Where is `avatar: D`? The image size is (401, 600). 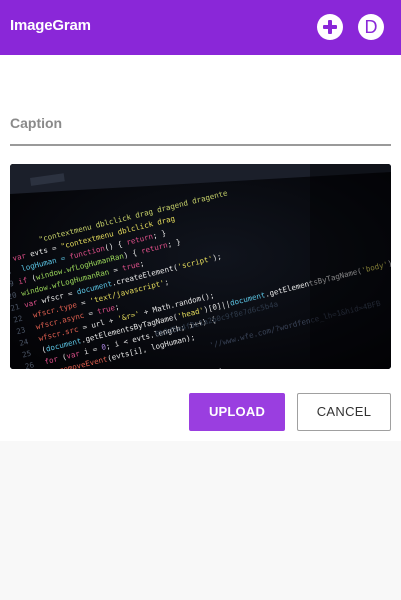 avatar: D is located at coordinates (371, 27).